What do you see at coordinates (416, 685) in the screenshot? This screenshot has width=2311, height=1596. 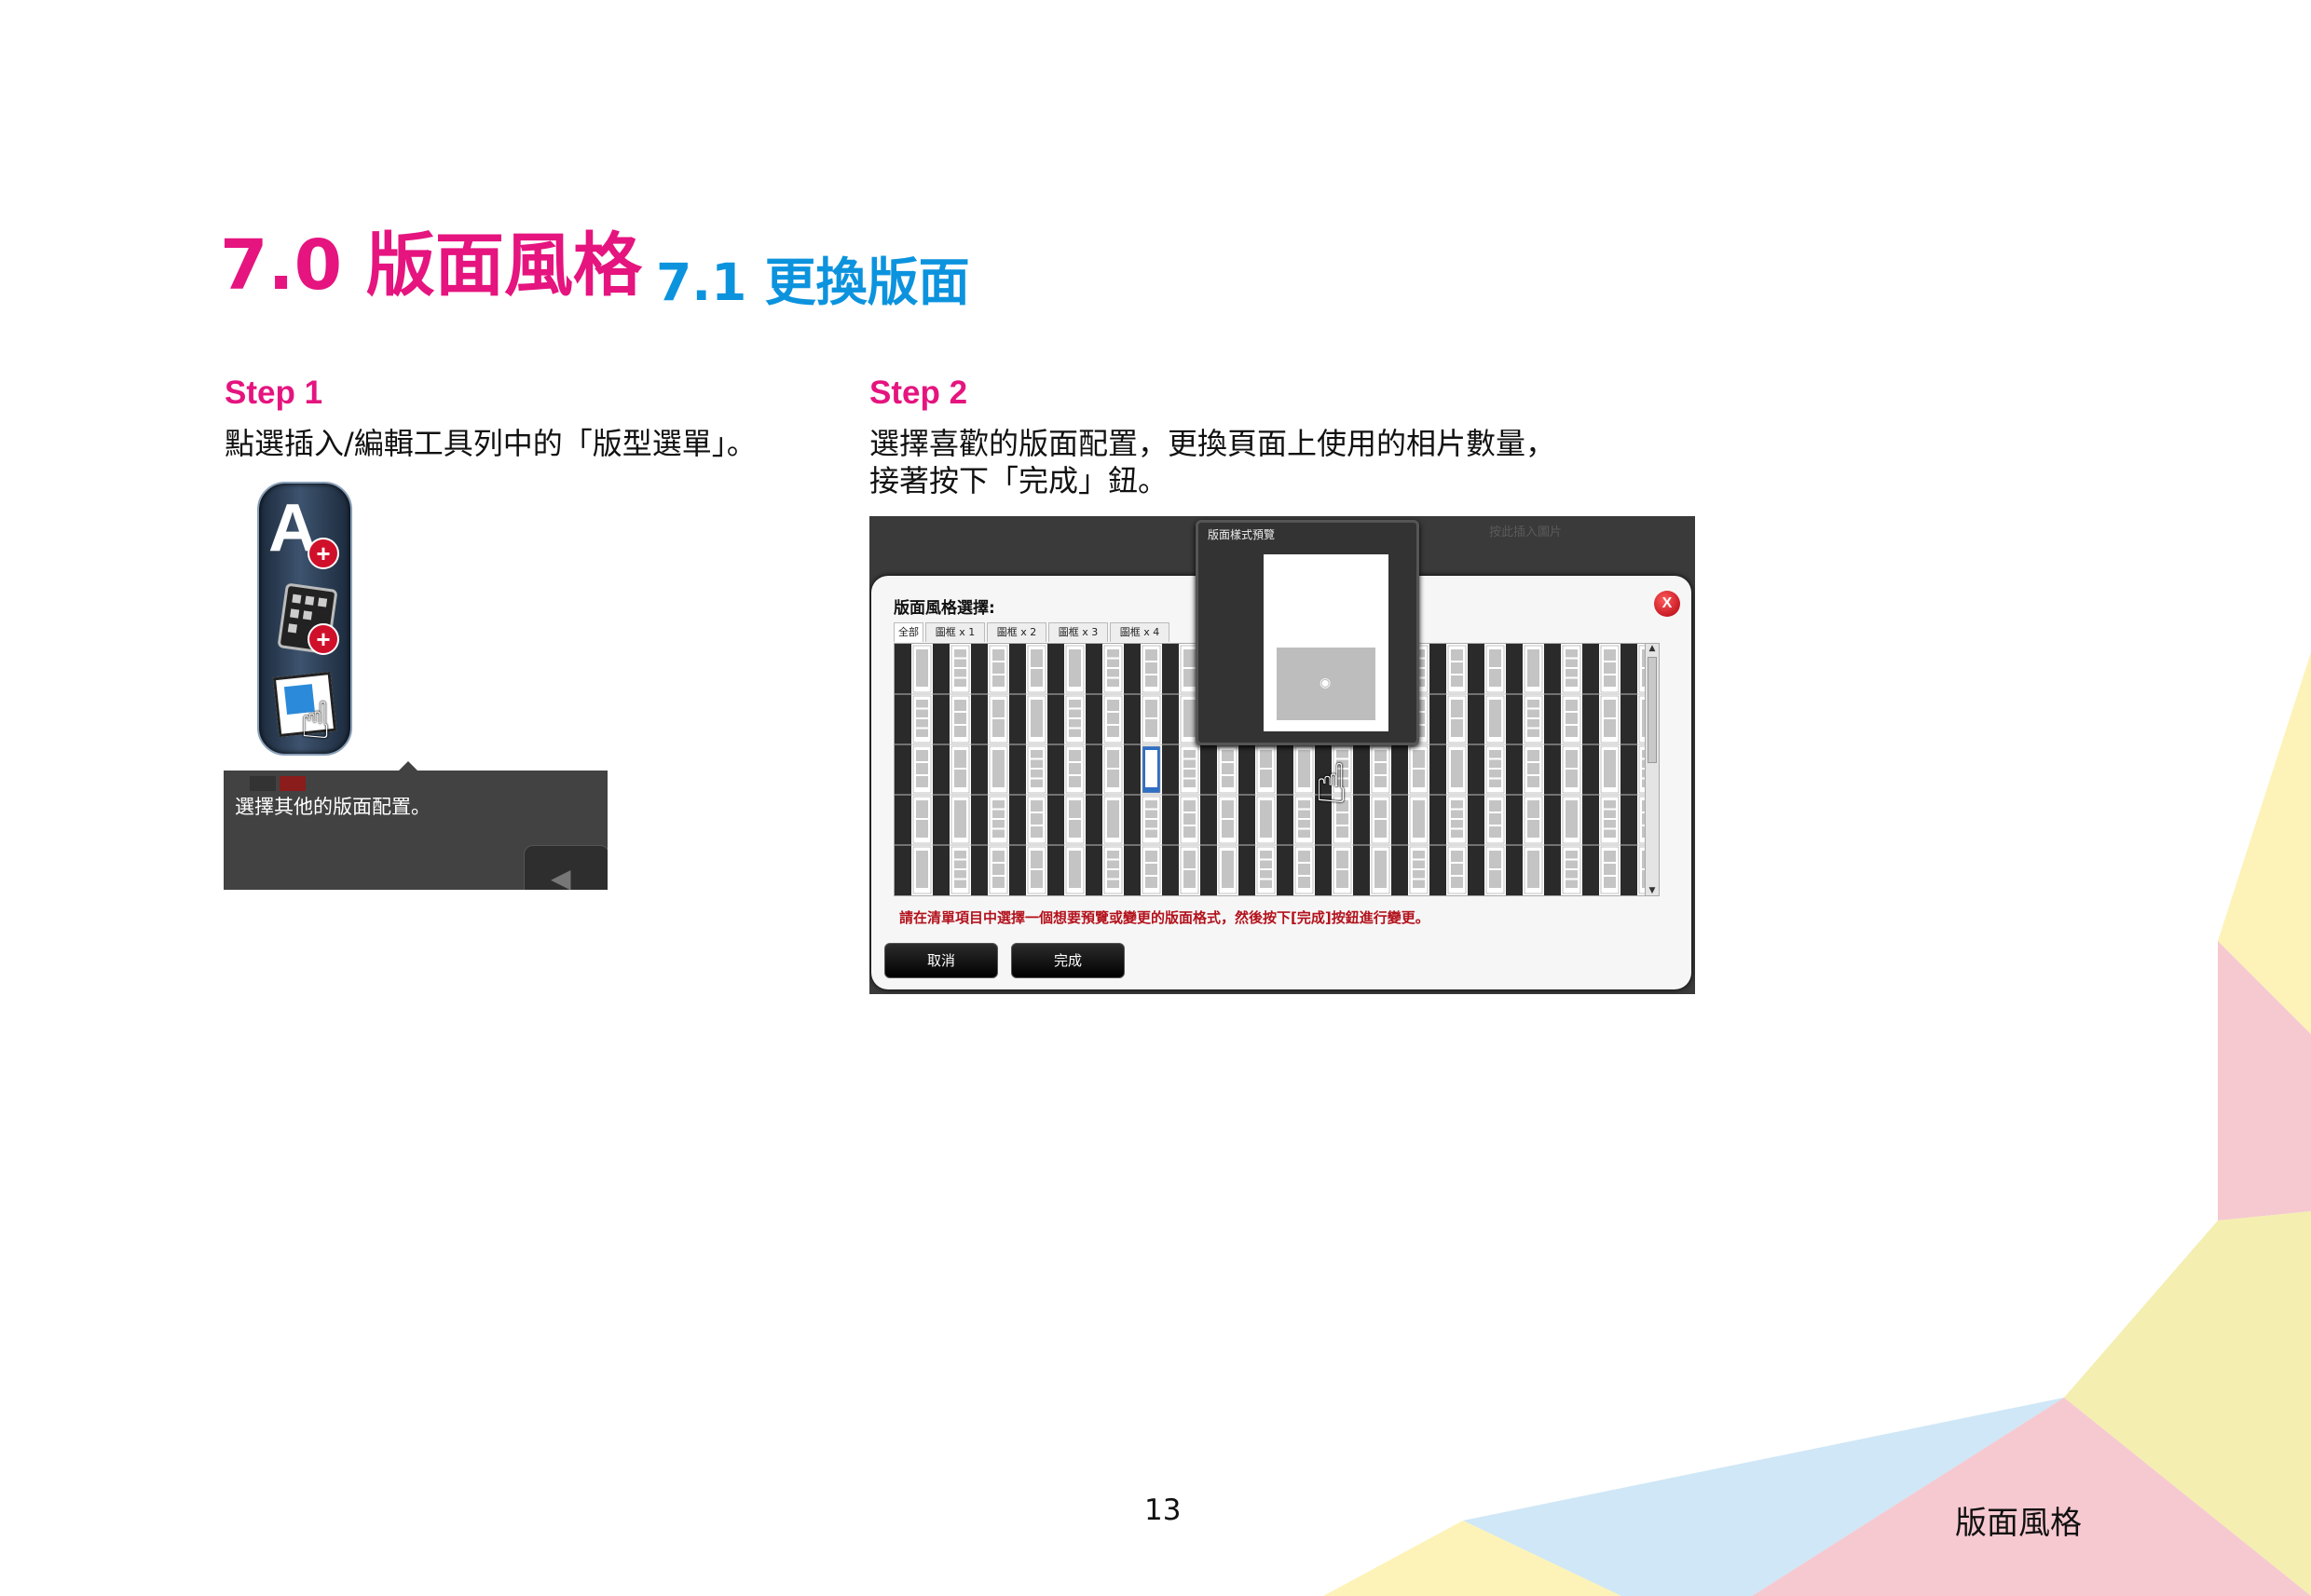 I see `step1-screenshot: A + + ☝ 選擇其他的版面配置。 ◀` at bounding box center [416, 685].